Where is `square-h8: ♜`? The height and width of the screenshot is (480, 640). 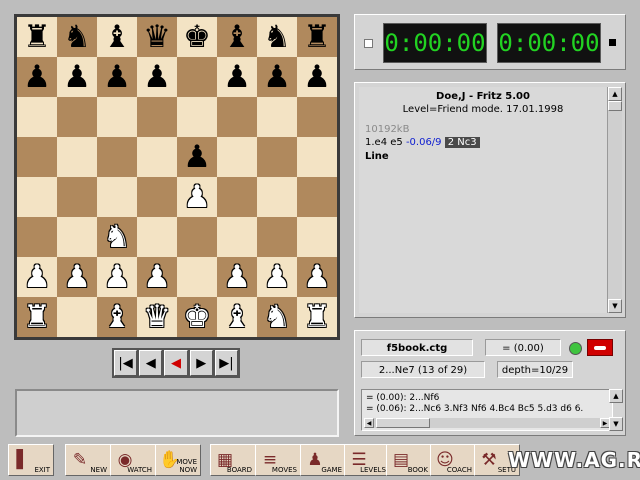
square-h8: ♜ is located at coordinates (317, 37).